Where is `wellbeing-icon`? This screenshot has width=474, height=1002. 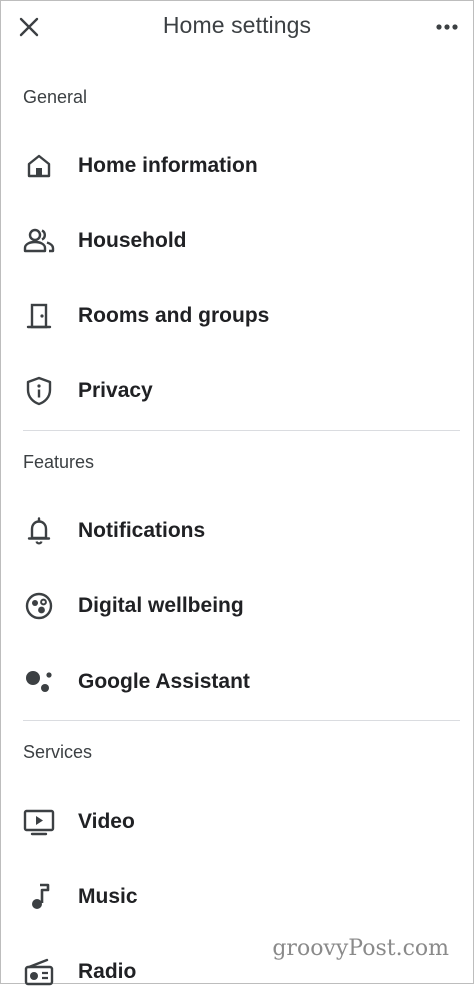
wellbeing-icon is located at coordinates (39, 606).